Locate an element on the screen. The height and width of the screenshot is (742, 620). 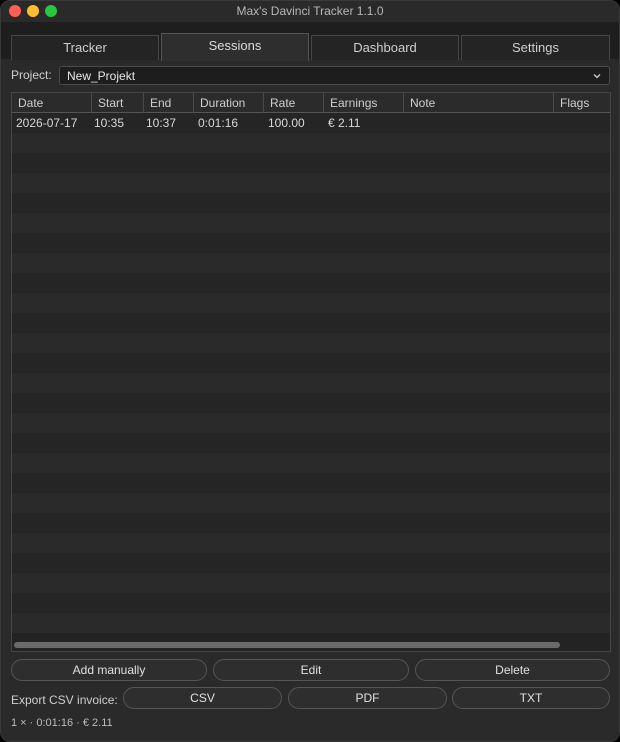
column-header-duration: Duration is located at coordinates (229, 103).